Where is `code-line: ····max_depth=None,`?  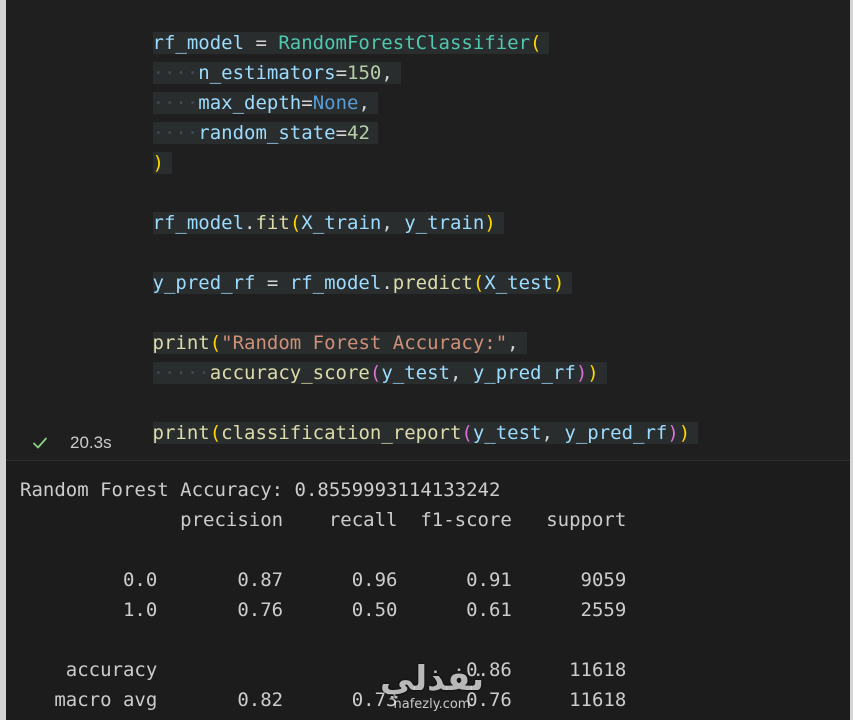 code-line: ····max_depth=None, is located at coordinates (219, 86).